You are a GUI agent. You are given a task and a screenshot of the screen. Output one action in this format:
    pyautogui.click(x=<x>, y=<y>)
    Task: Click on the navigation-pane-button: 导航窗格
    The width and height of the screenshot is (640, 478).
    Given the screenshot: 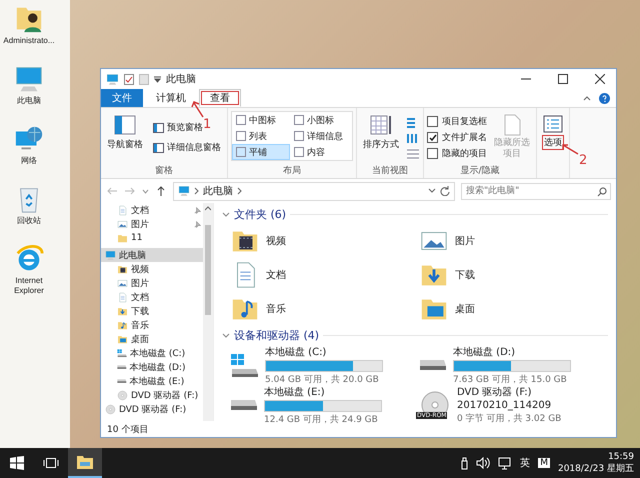 What is the action you would take?
    pyautogui.click(x=125, y=137)
    